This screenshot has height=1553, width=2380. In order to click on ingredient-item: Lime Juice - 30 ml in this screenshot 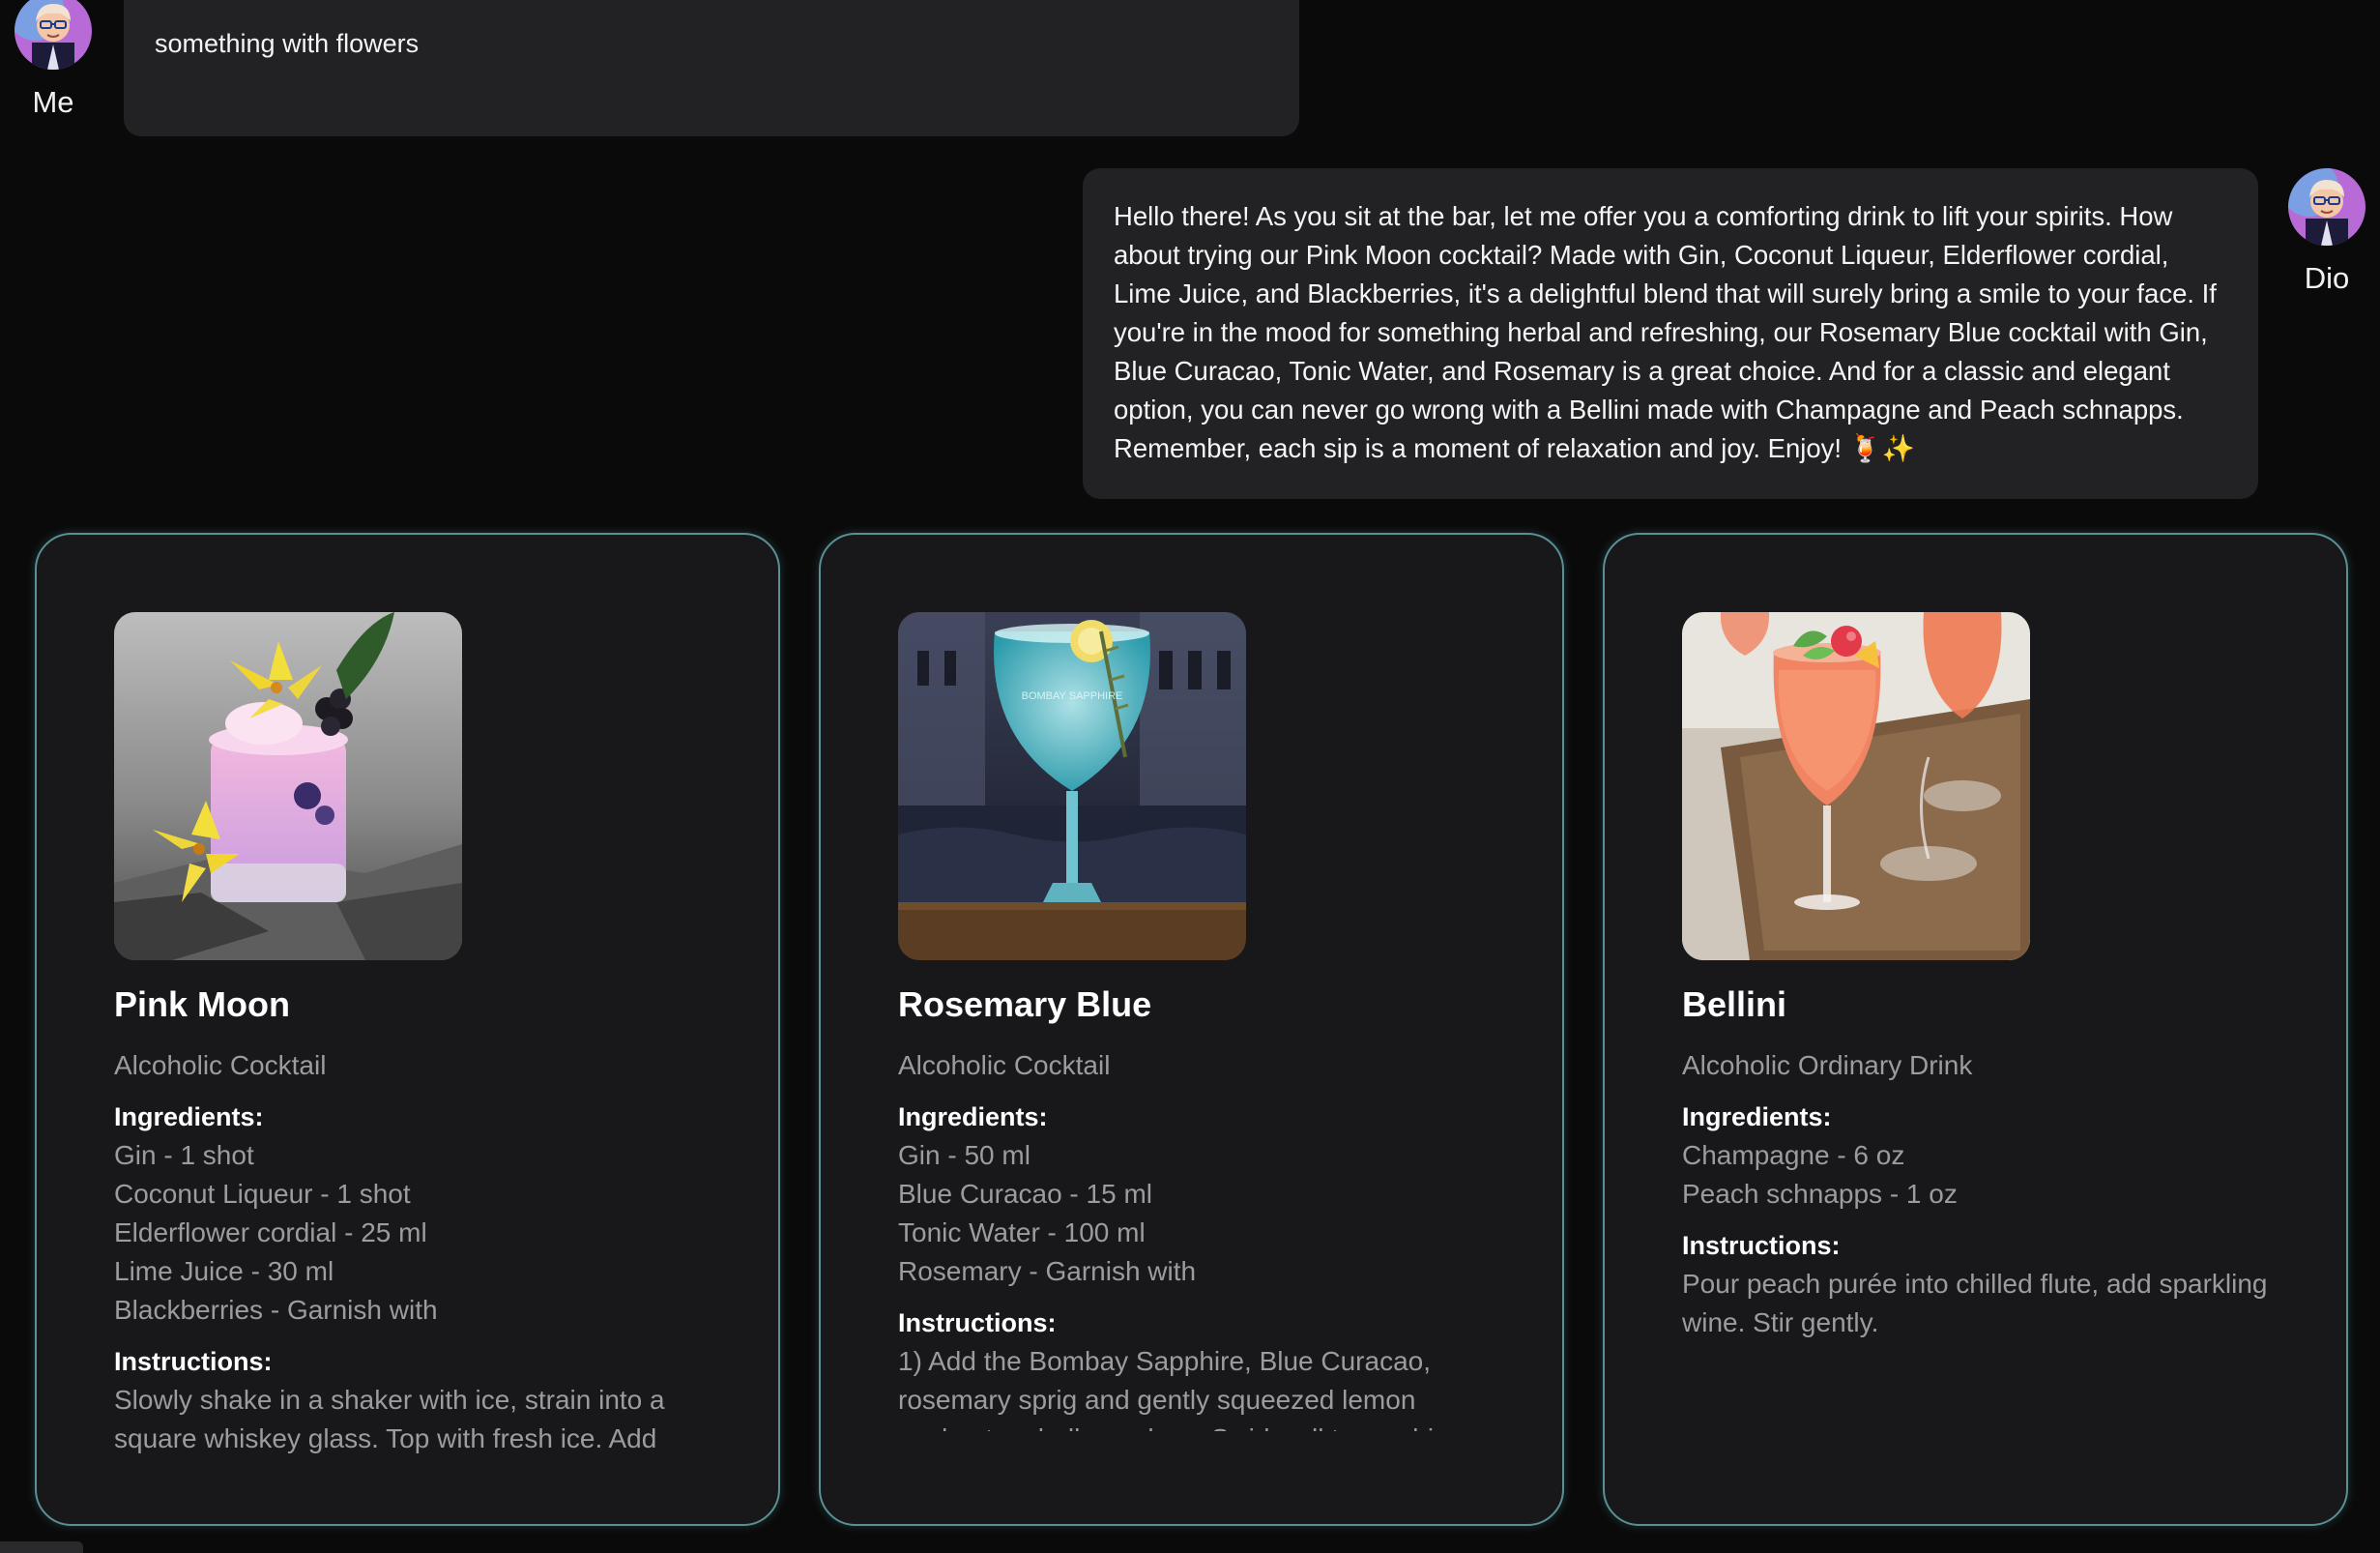, I will do `click(224, 1271)`.